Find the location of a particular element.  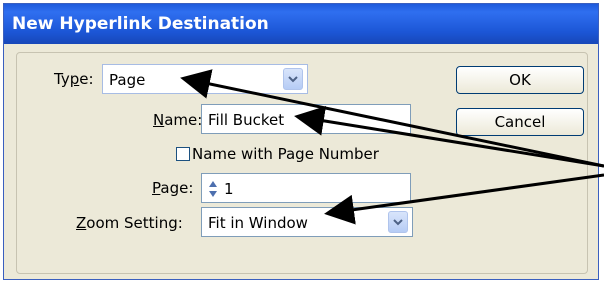

dialog-title: New Hyperlink Destination is located at coordinates (140, 24).